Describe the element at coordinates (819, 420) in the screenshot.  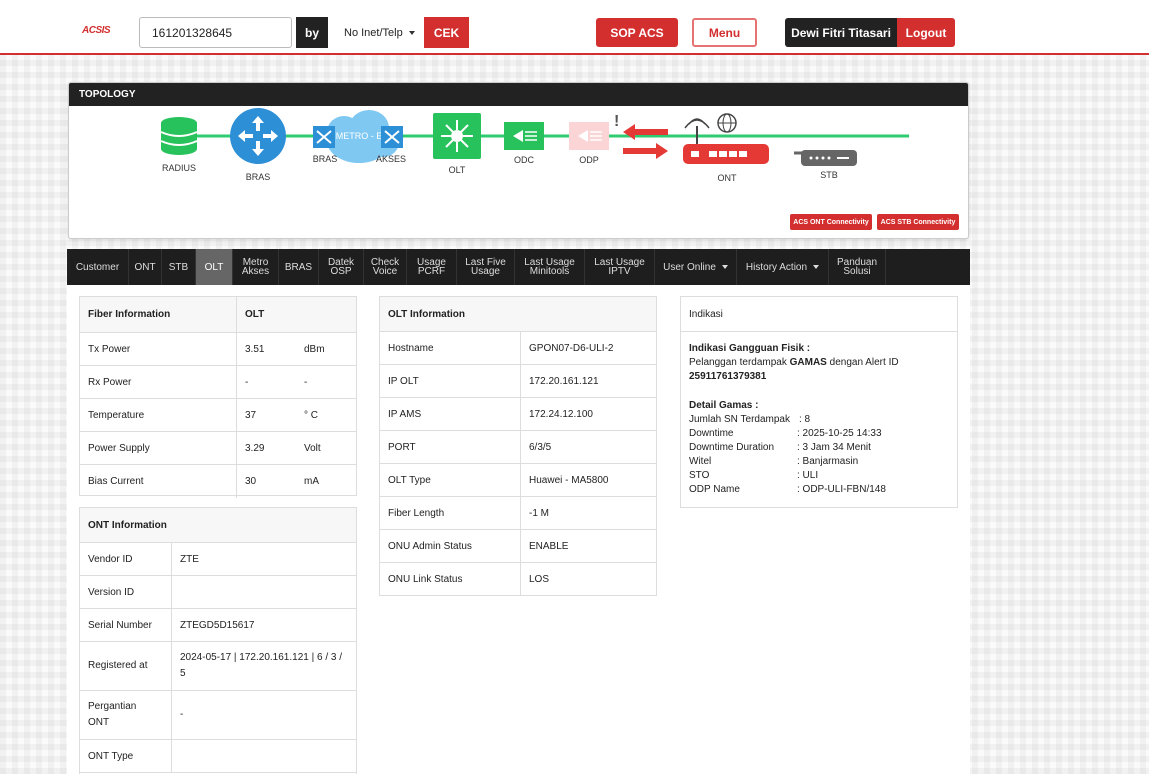
I see `detail-row: Jumlah SN Terdampak : 8` at that location.